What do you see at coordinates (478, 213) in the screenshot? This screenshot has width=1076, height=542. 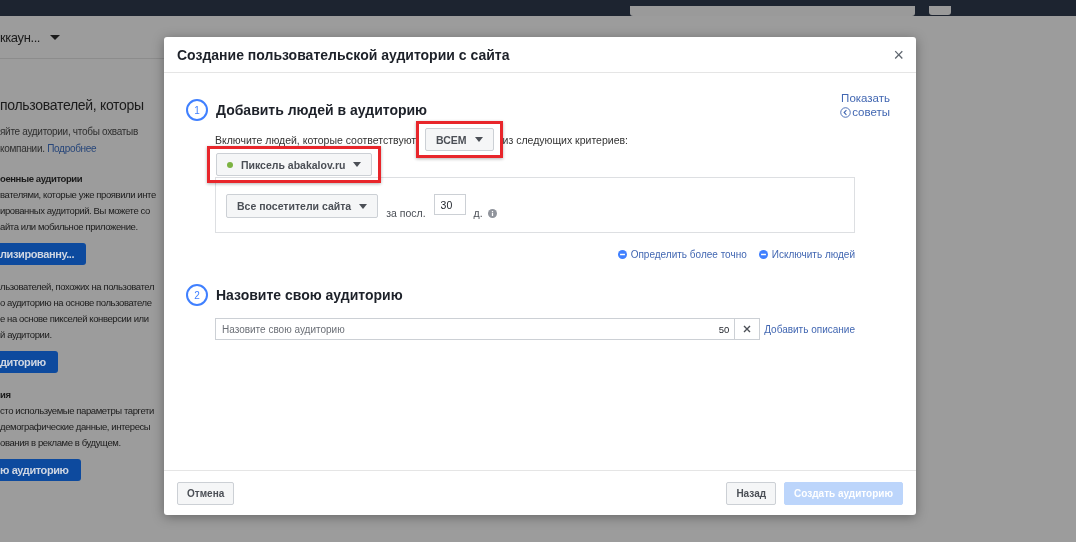 I see `unit-label: д.` at bounding box center [478, 213].